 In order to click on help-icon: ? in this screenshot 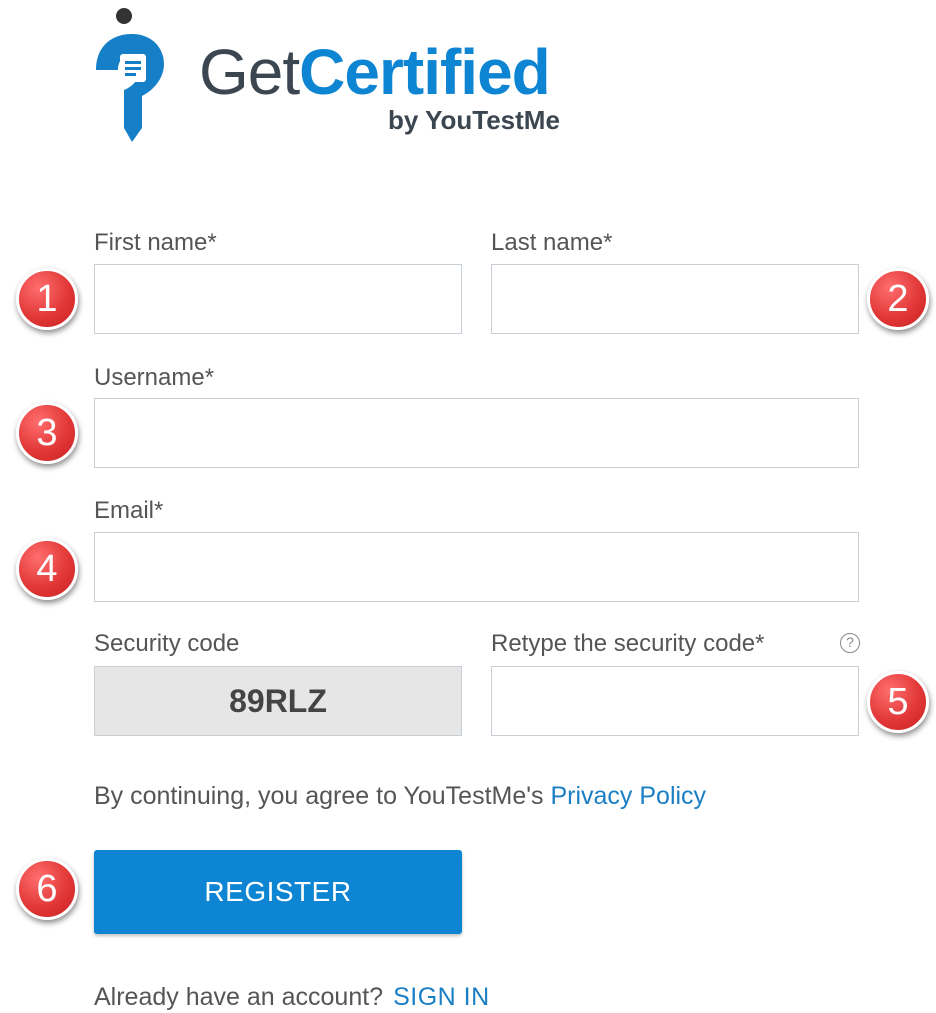, I will do `click(850, 643)`.